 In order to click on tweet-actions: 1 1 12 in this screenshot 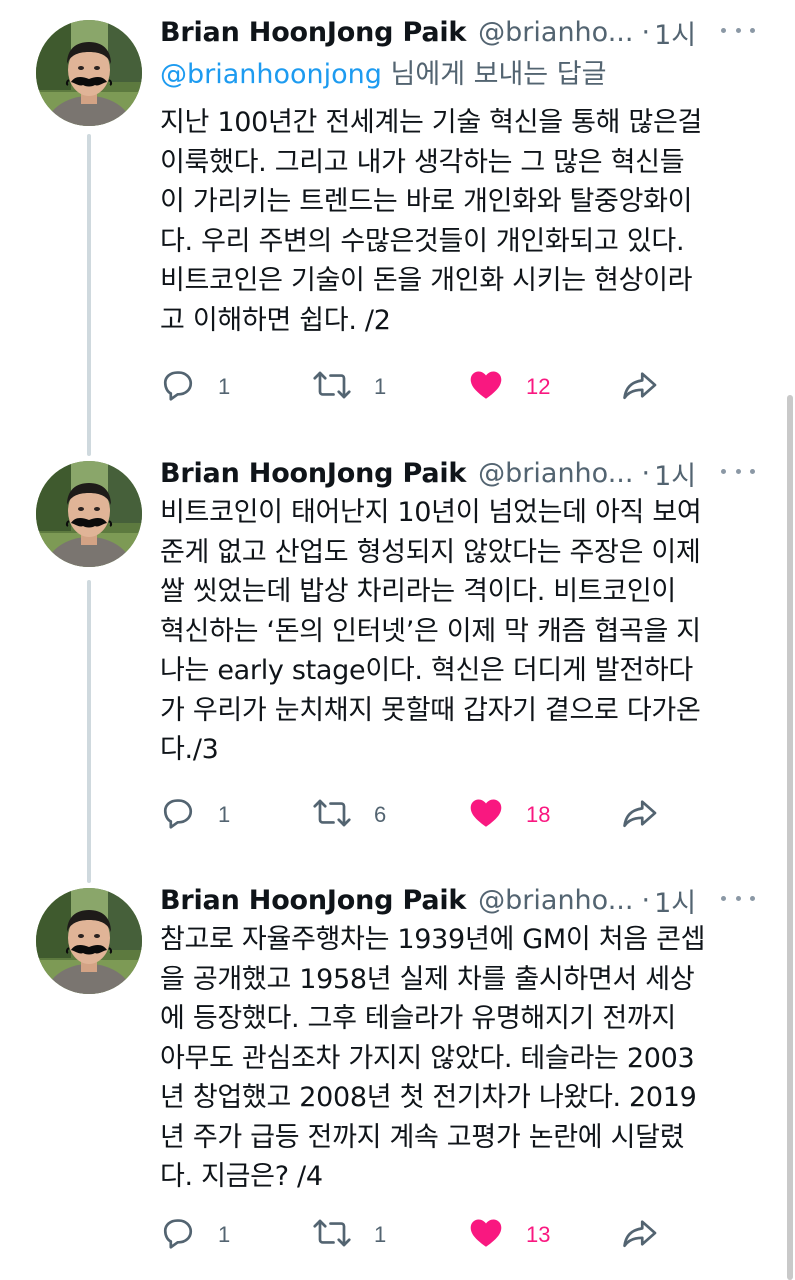, I will do `click(430, 387)`.